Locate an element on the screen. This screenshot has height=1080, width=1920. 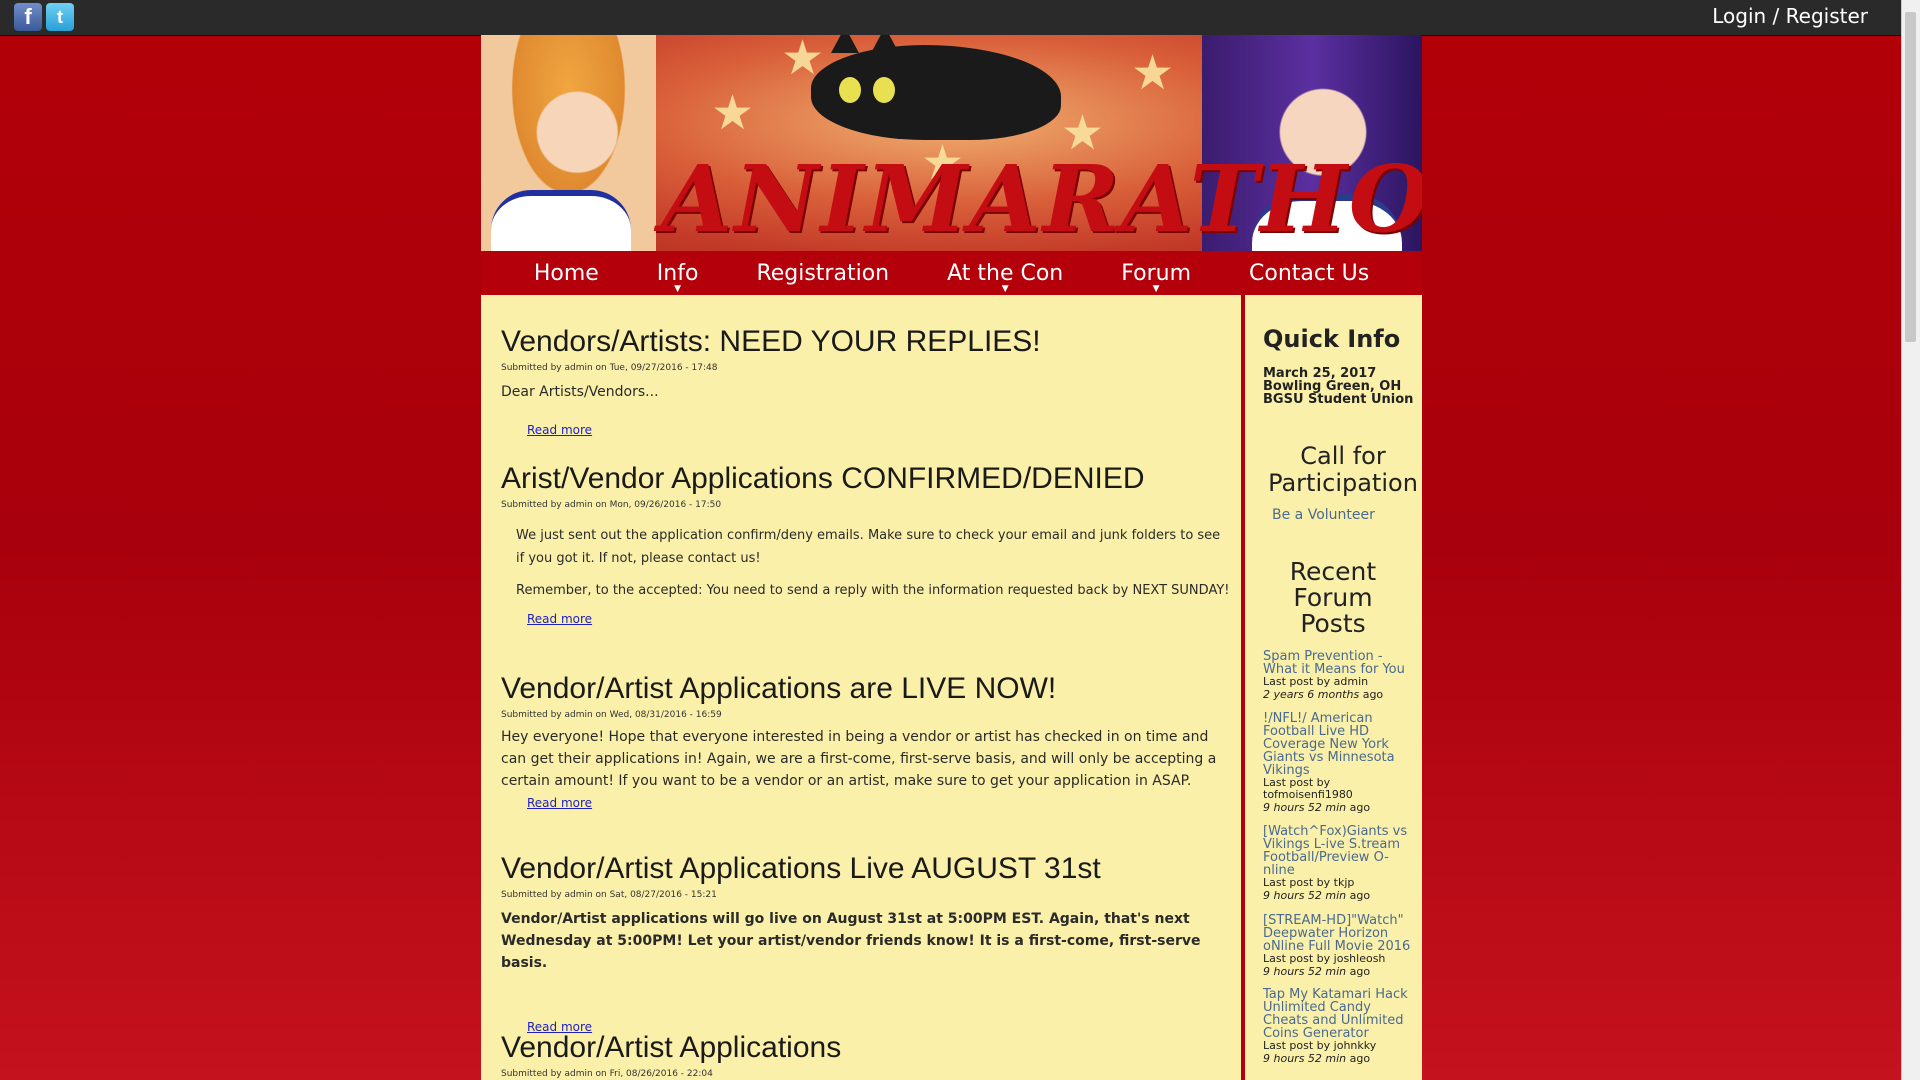
login-register-link: Login / Register is located at coordinates (1790, 16).